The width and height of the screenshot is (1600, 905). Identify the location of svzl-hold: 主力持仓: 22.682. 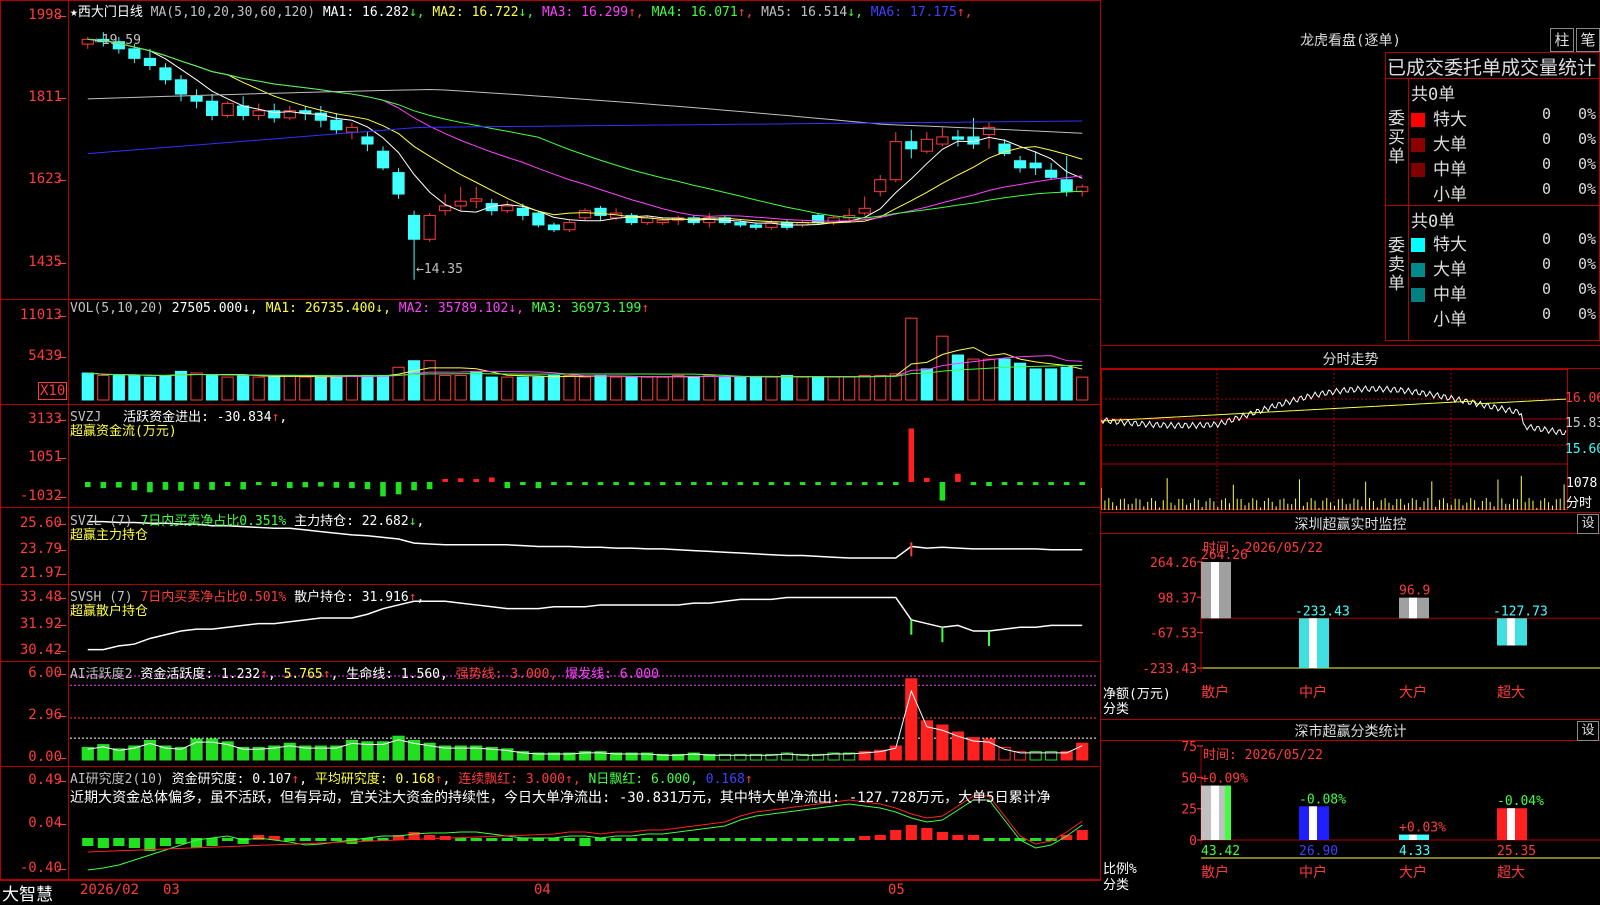
(351, 521).